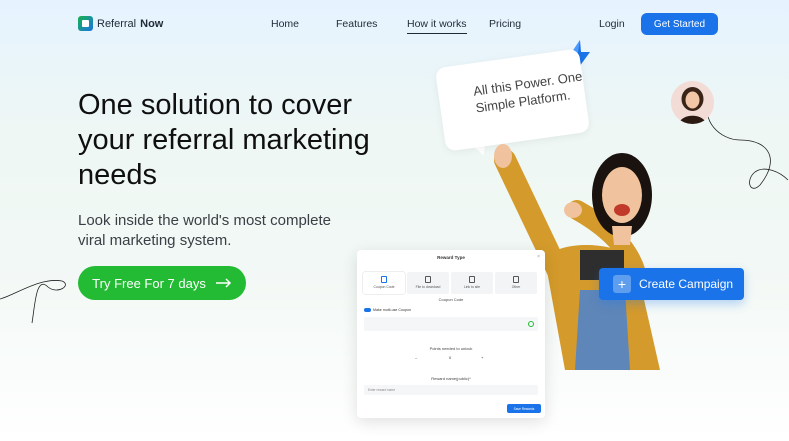 Image resolution: width=789 pixels, height=441 pixels. What do you see at coordinates (622, 284) in the screenshot?
I see `plus-icon: +` at bounding box center [622, 284].